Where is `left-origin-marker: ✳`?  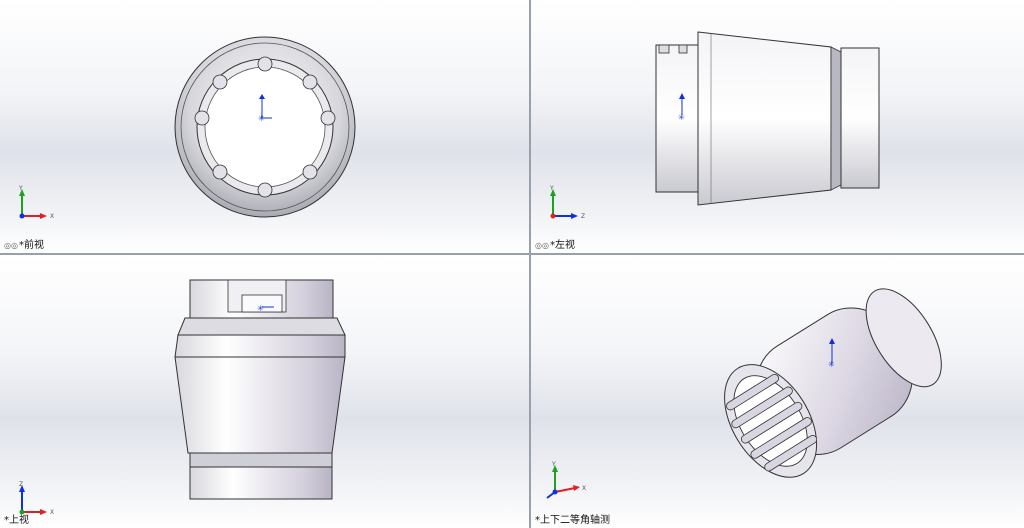
left-origin-marker: ✳ is located at coordinates (681, 117).